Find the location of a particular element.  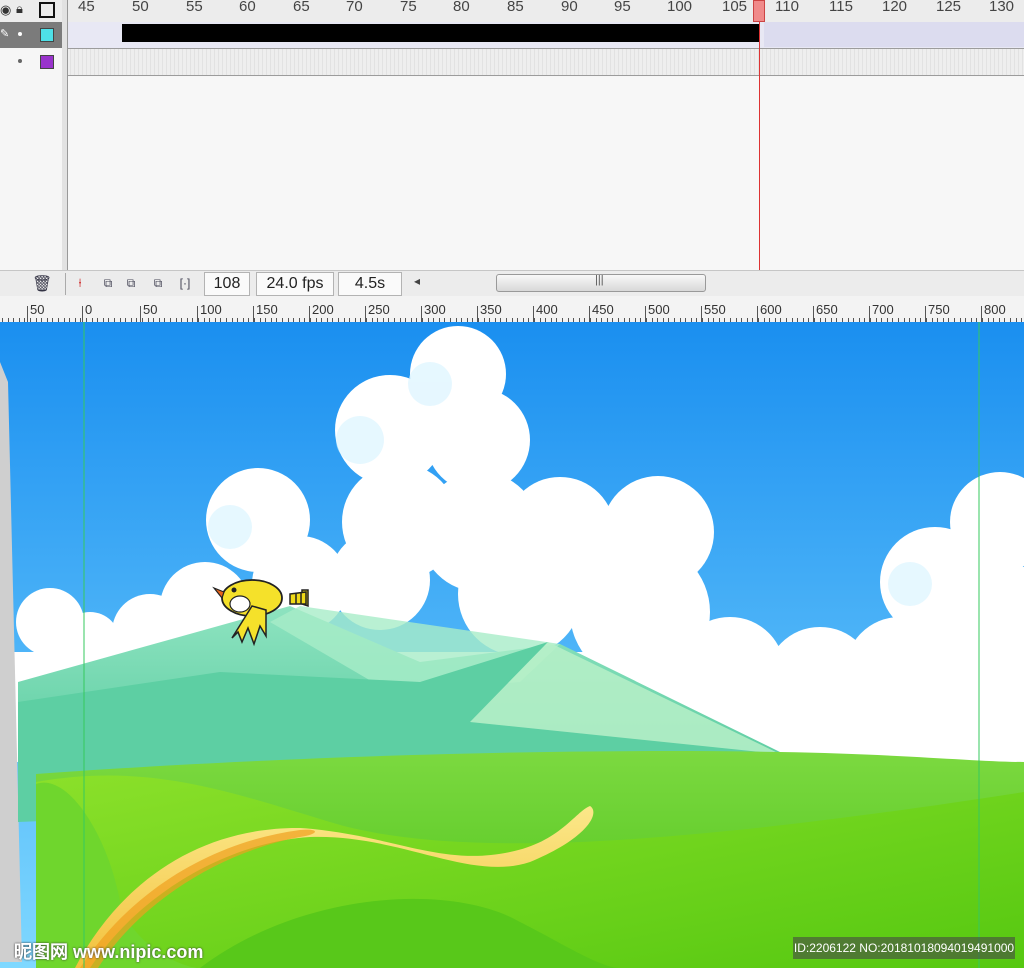

frame-number: 80 is located at coordinates (461, 7).